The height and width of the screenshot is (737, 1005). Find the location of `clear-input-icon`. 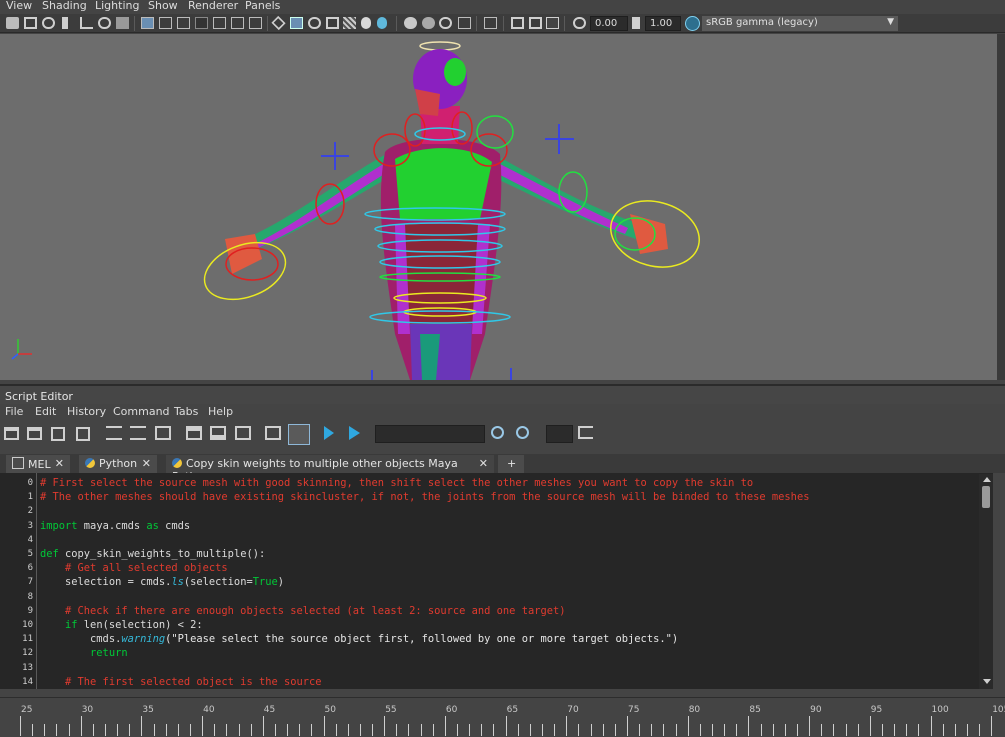

clear-input-icon is located at coordinates (138, 433).